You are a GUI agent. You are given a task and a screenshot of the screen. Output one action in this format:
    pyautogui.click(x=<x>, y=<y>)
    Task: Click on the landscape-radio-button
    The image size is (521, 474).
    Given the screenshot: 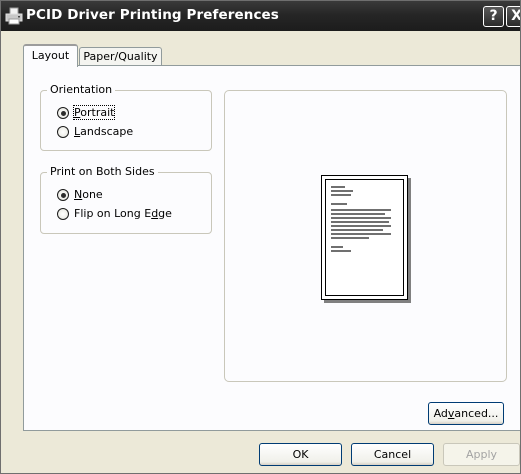 What is the action you would take?
    pyautogui.click(x=63, y=132)
    